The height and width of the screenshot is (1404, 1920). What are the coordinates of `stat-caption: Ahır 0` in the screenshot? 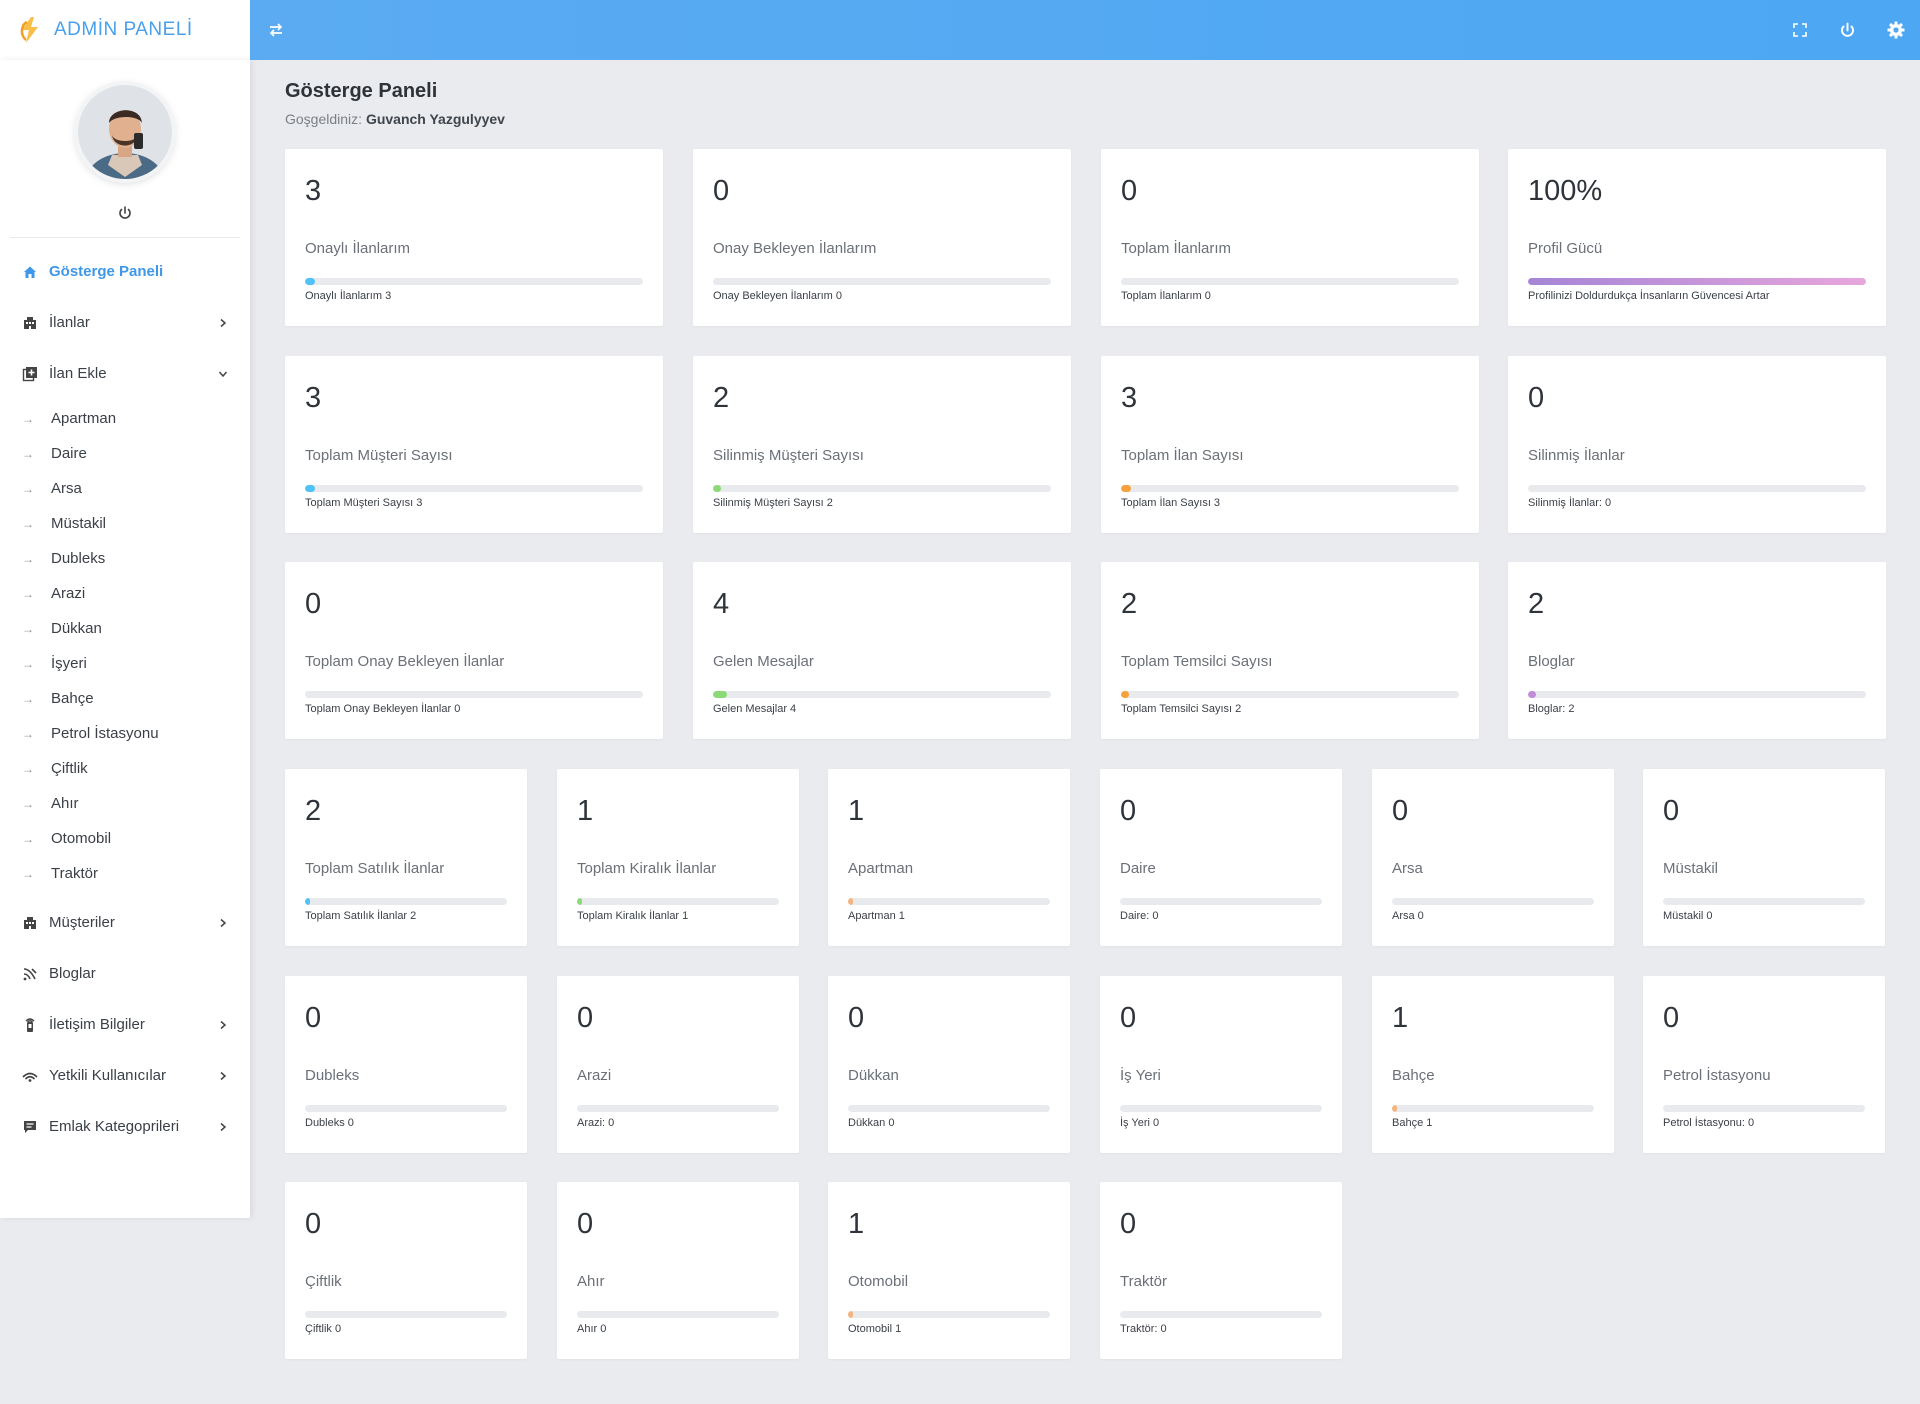 It's located at (592, 1329).